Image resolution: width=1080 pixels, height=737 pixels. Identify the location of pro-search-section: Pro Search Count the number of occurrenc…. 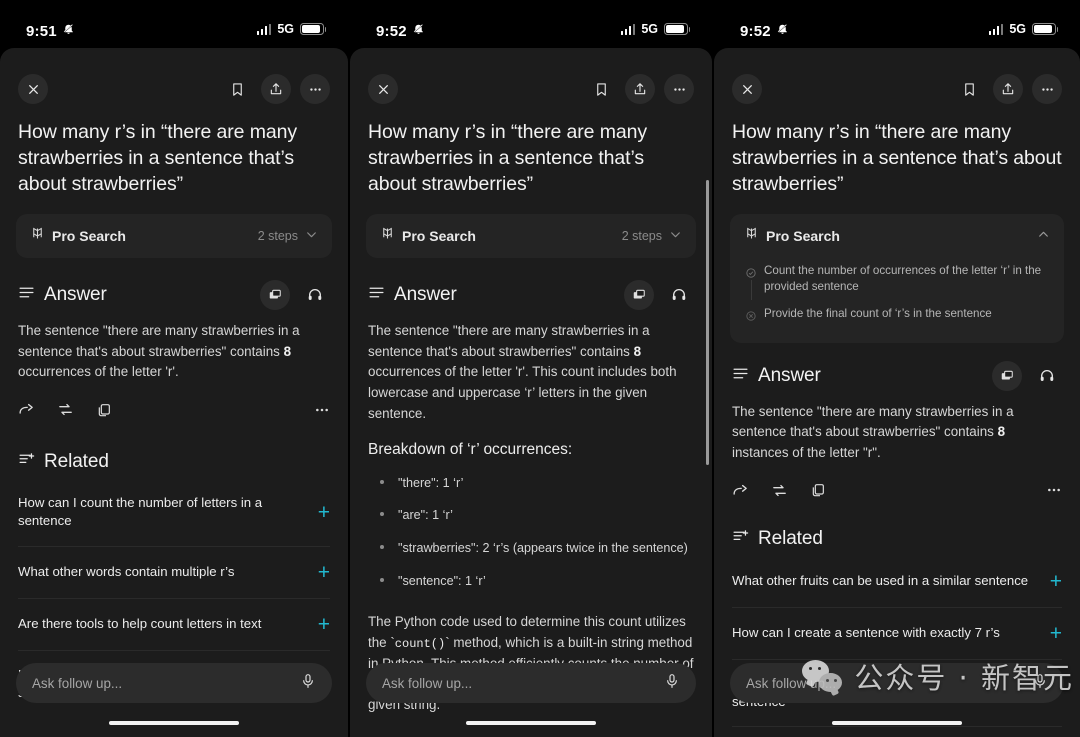
(897, 270).